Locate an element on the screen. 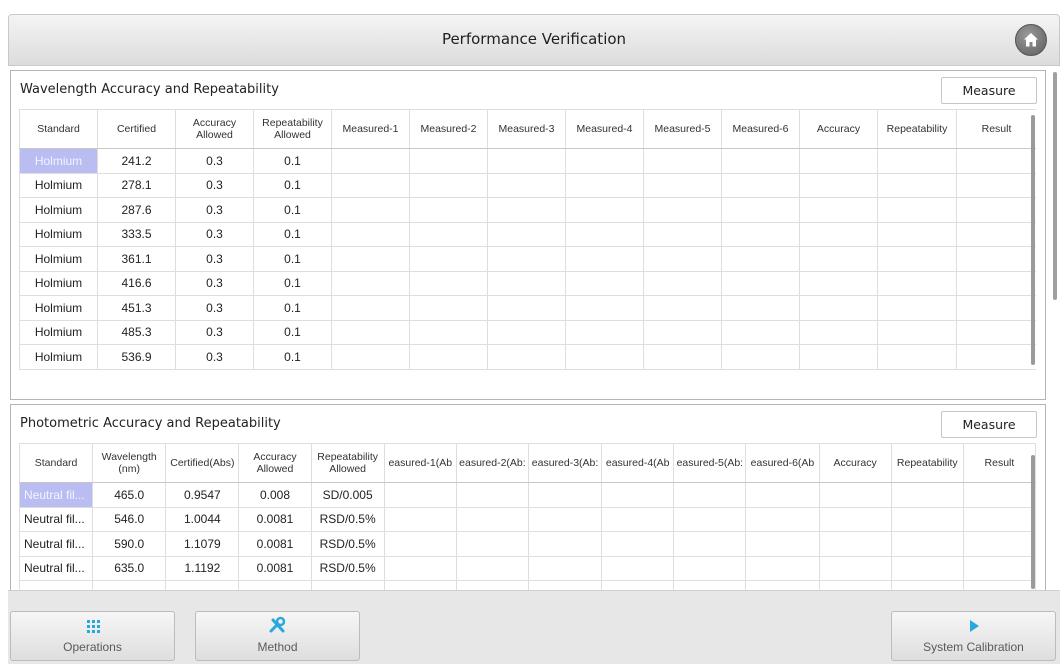 The image size is (1062, 664). table-row: Neutral fil... 465.0 0.9547 0.008 SD/0.005 is located at coordinates (527, 495).